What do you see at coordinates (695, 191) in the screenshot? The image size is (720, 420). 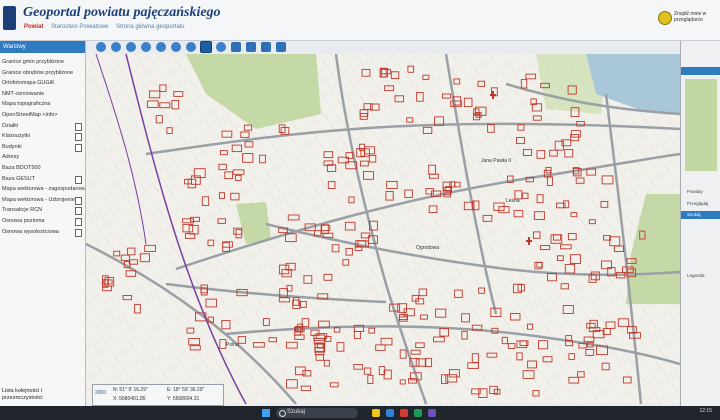 I see `panel-item-powiaty: Powiaty` at bounding box center [695, 191].